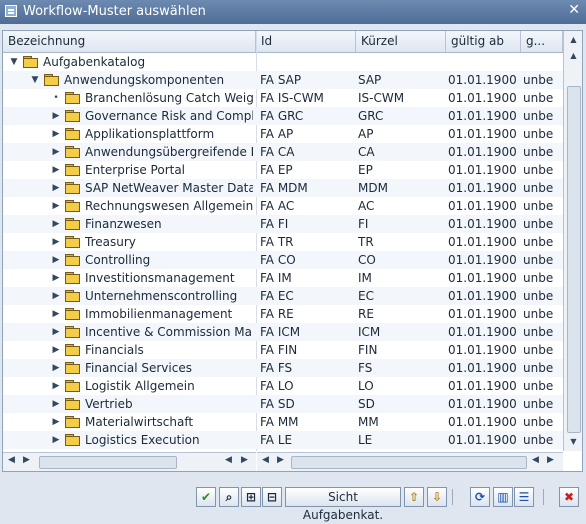 The width and height of the screenshot is (586, 524). Describe the element at coordinates (366, 134) in the screenshot. I see `cell-kuerzel: AP` at that location.